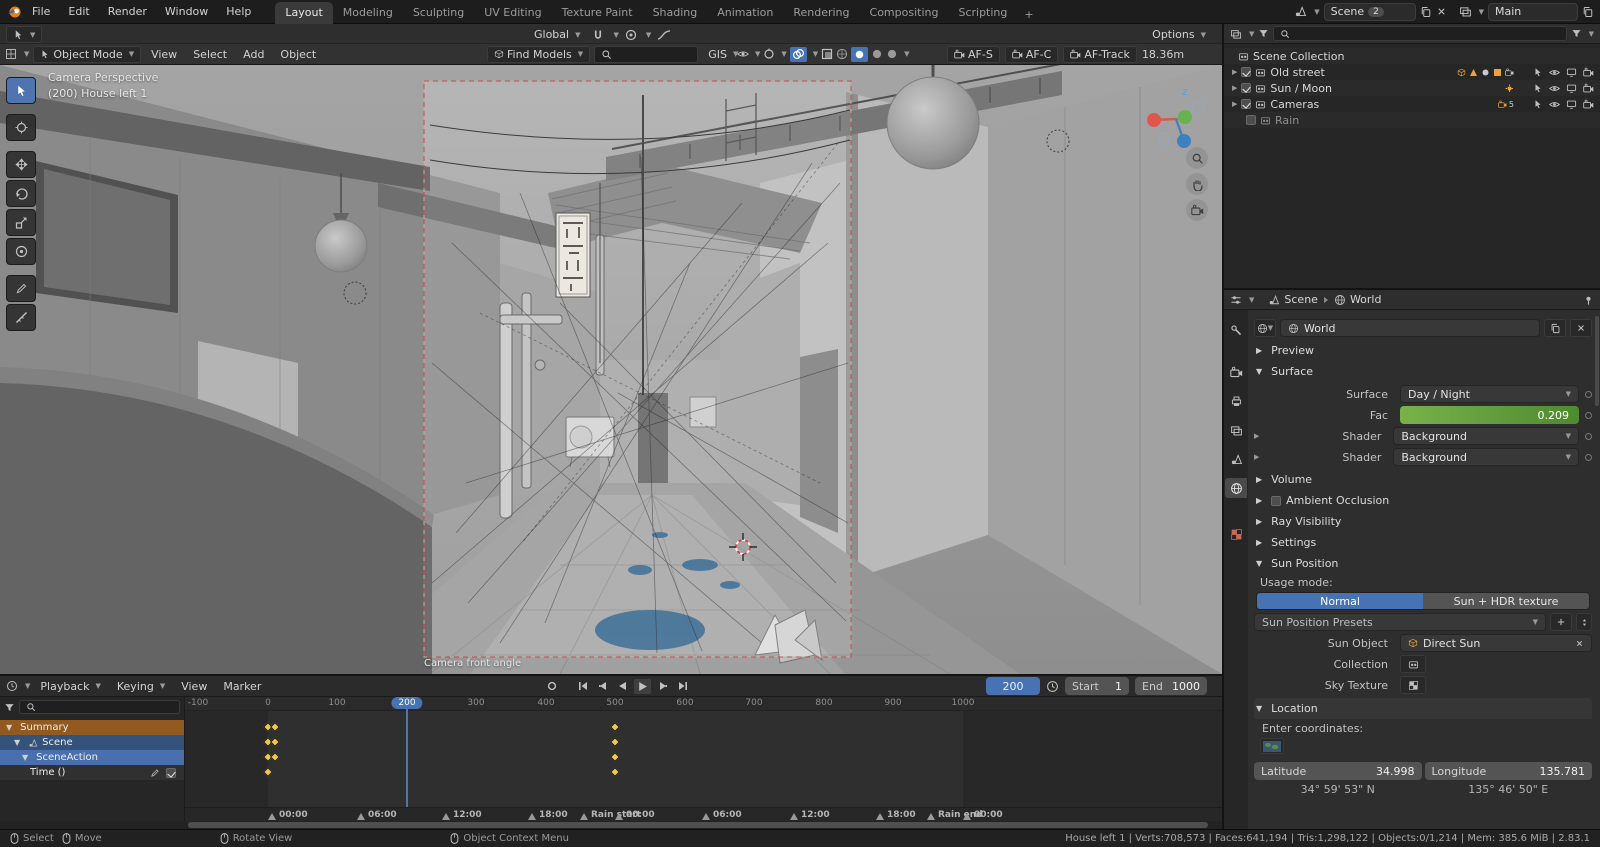  Describe the element at coordinates (1412, 104) in the screenshot. I see `outliner-item-cameras: ▶ Cameras 5` at that location.